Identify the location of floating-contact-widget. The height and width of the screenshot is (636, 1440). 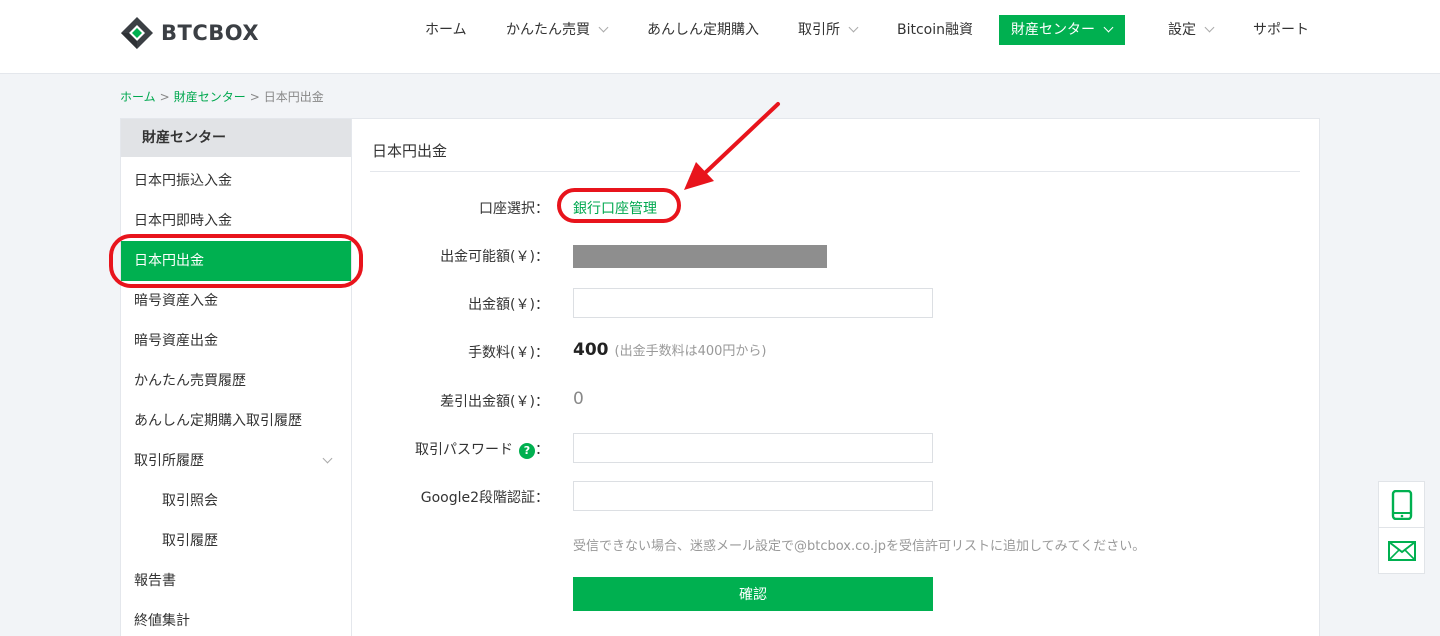
(1401, 527).